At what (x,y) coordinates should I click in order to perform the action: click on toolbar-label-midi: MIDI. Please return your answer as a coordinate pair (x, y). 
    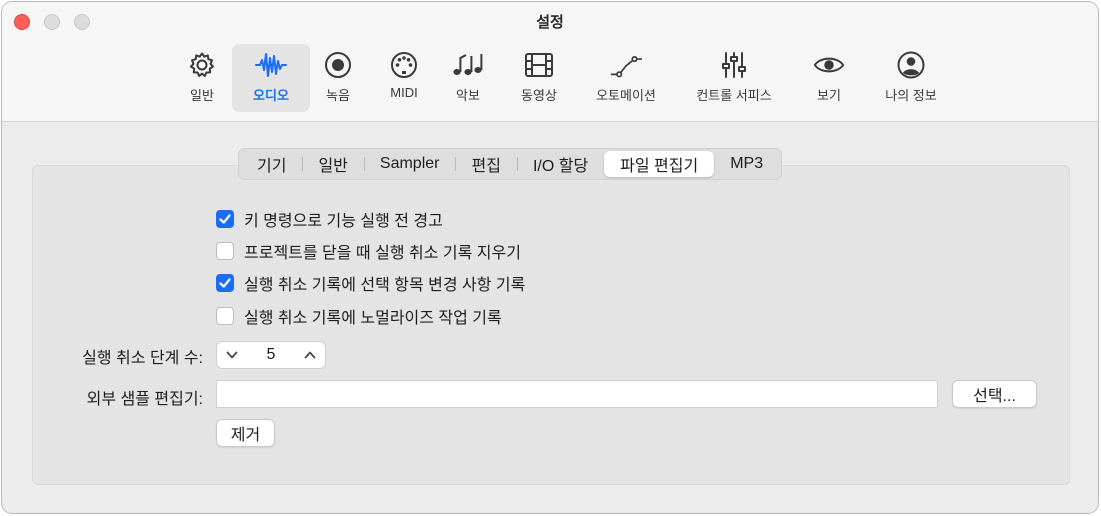
    Looking at the image, I should click on (404, 92).